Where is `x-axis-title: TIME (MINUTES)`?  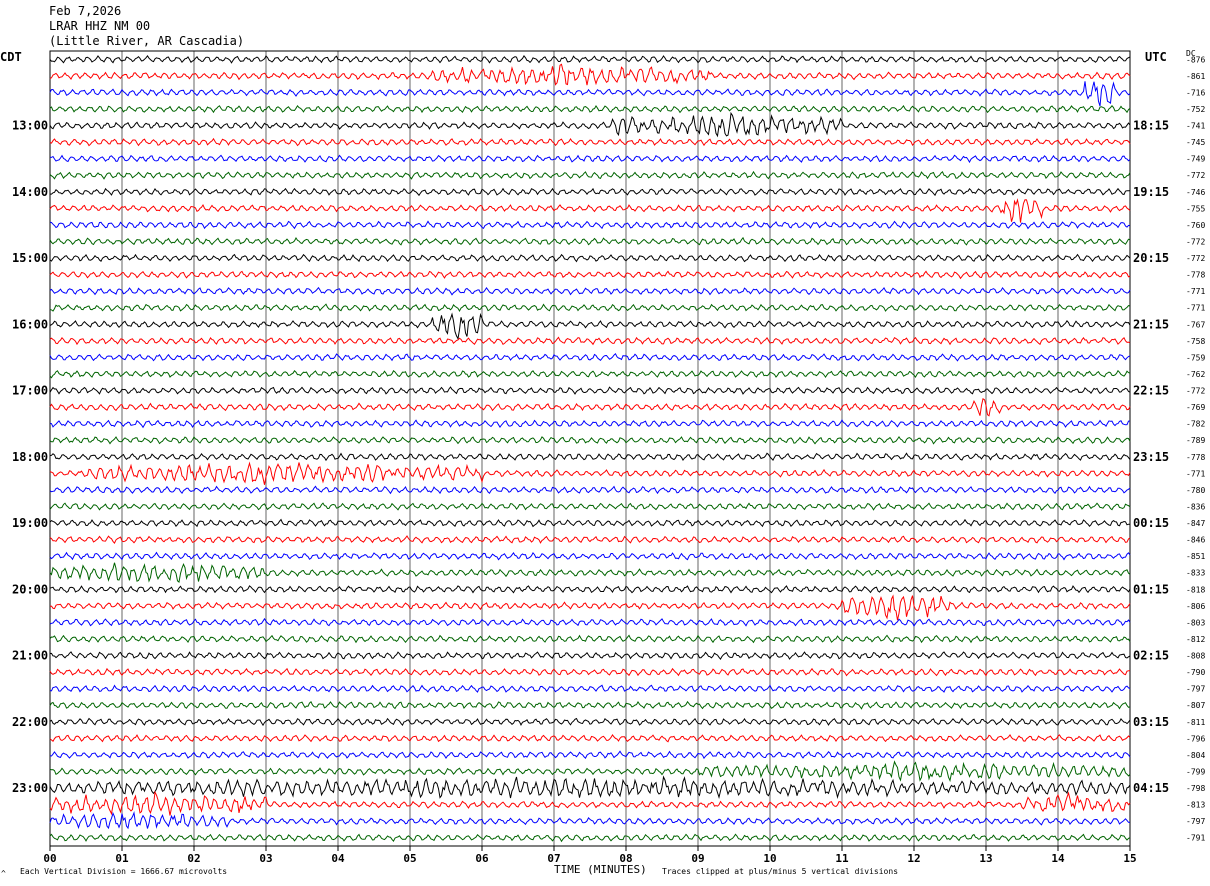
x-axis-title: TIME (MINUTES) is located at coordinates (600, 869).